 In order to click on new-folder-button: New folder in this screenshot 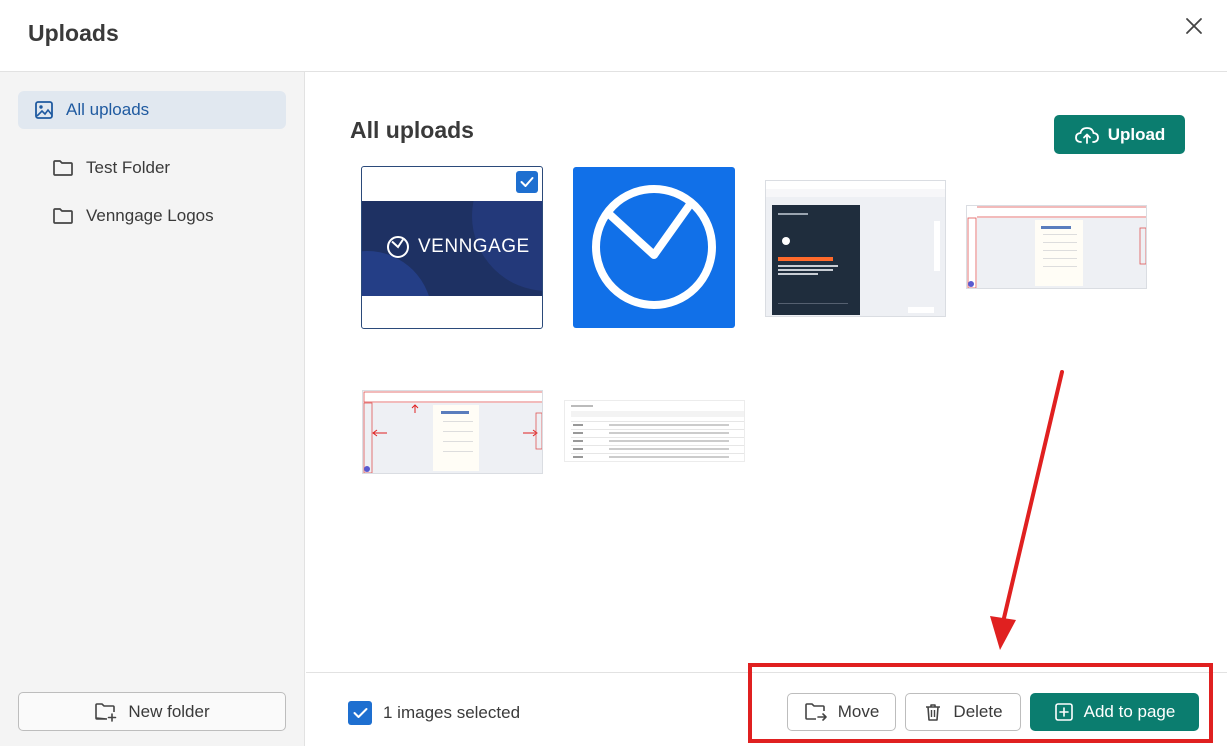, I will do `click(152, 711)`.